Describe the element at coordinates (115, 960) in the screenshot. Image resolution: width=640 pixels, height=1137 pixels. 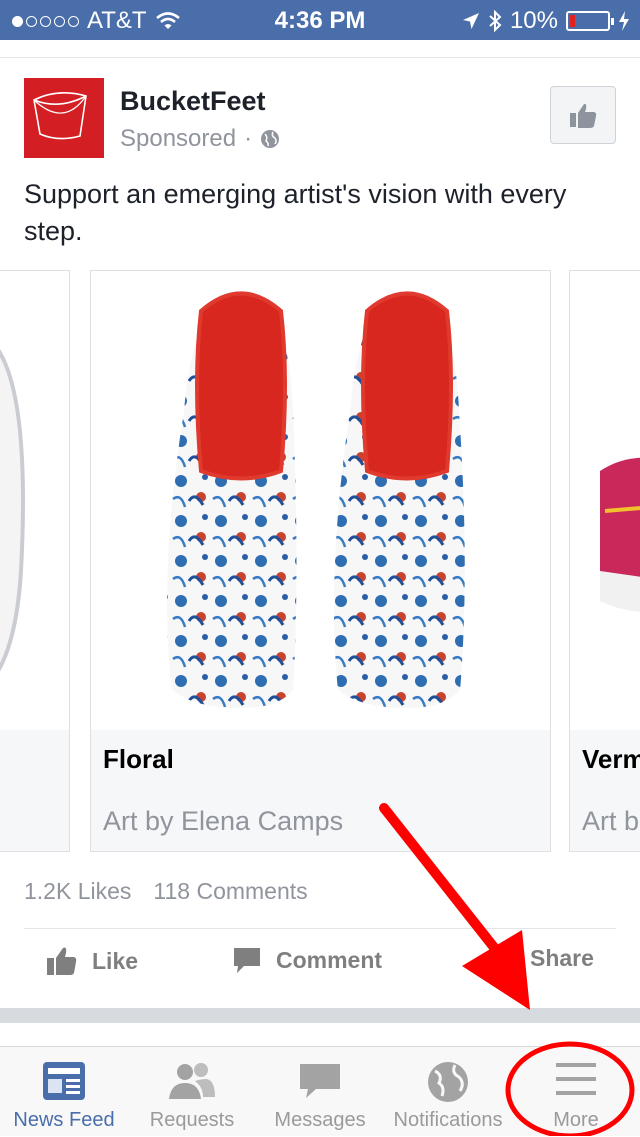
I see `like-label: Like` at that location.